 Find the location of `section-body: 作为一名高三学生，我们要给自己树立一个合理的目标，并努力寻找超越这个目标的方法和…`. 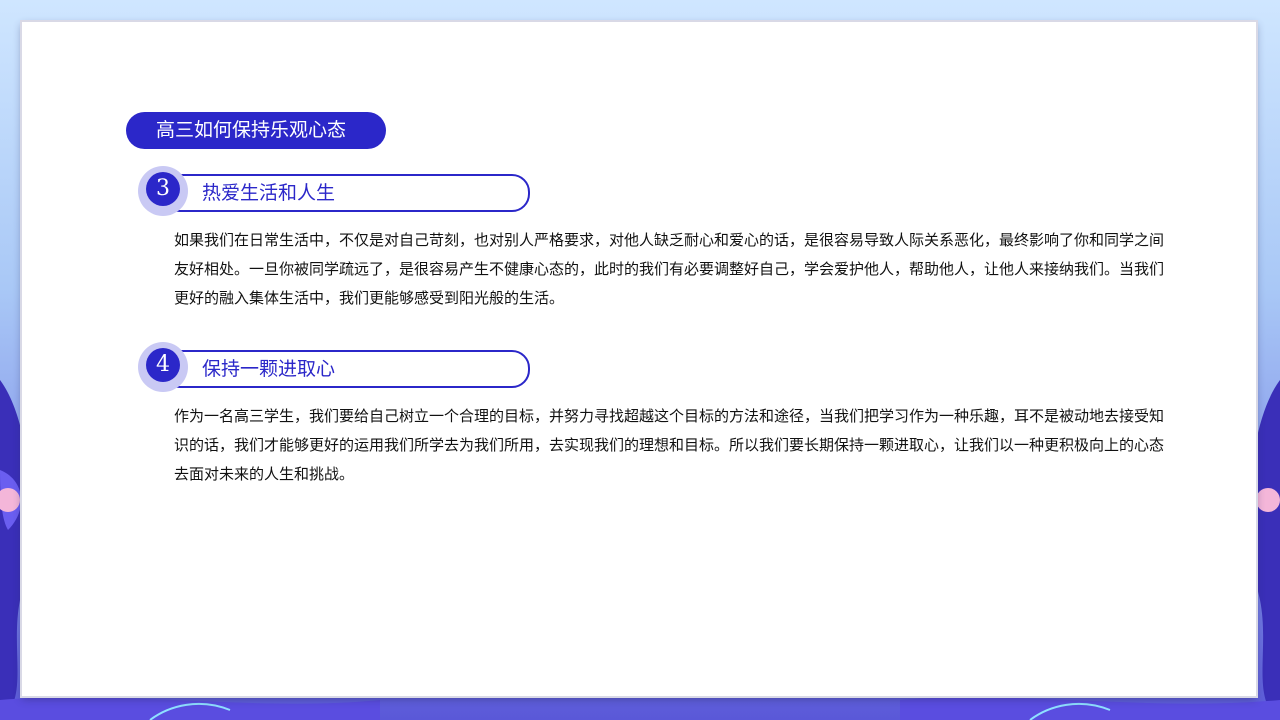

section-body: 作为一名高三学生，我们要给自己树立一个合理的目标，并努力寻找超越这个目标的方法和… is located at coordinates (669, 445).